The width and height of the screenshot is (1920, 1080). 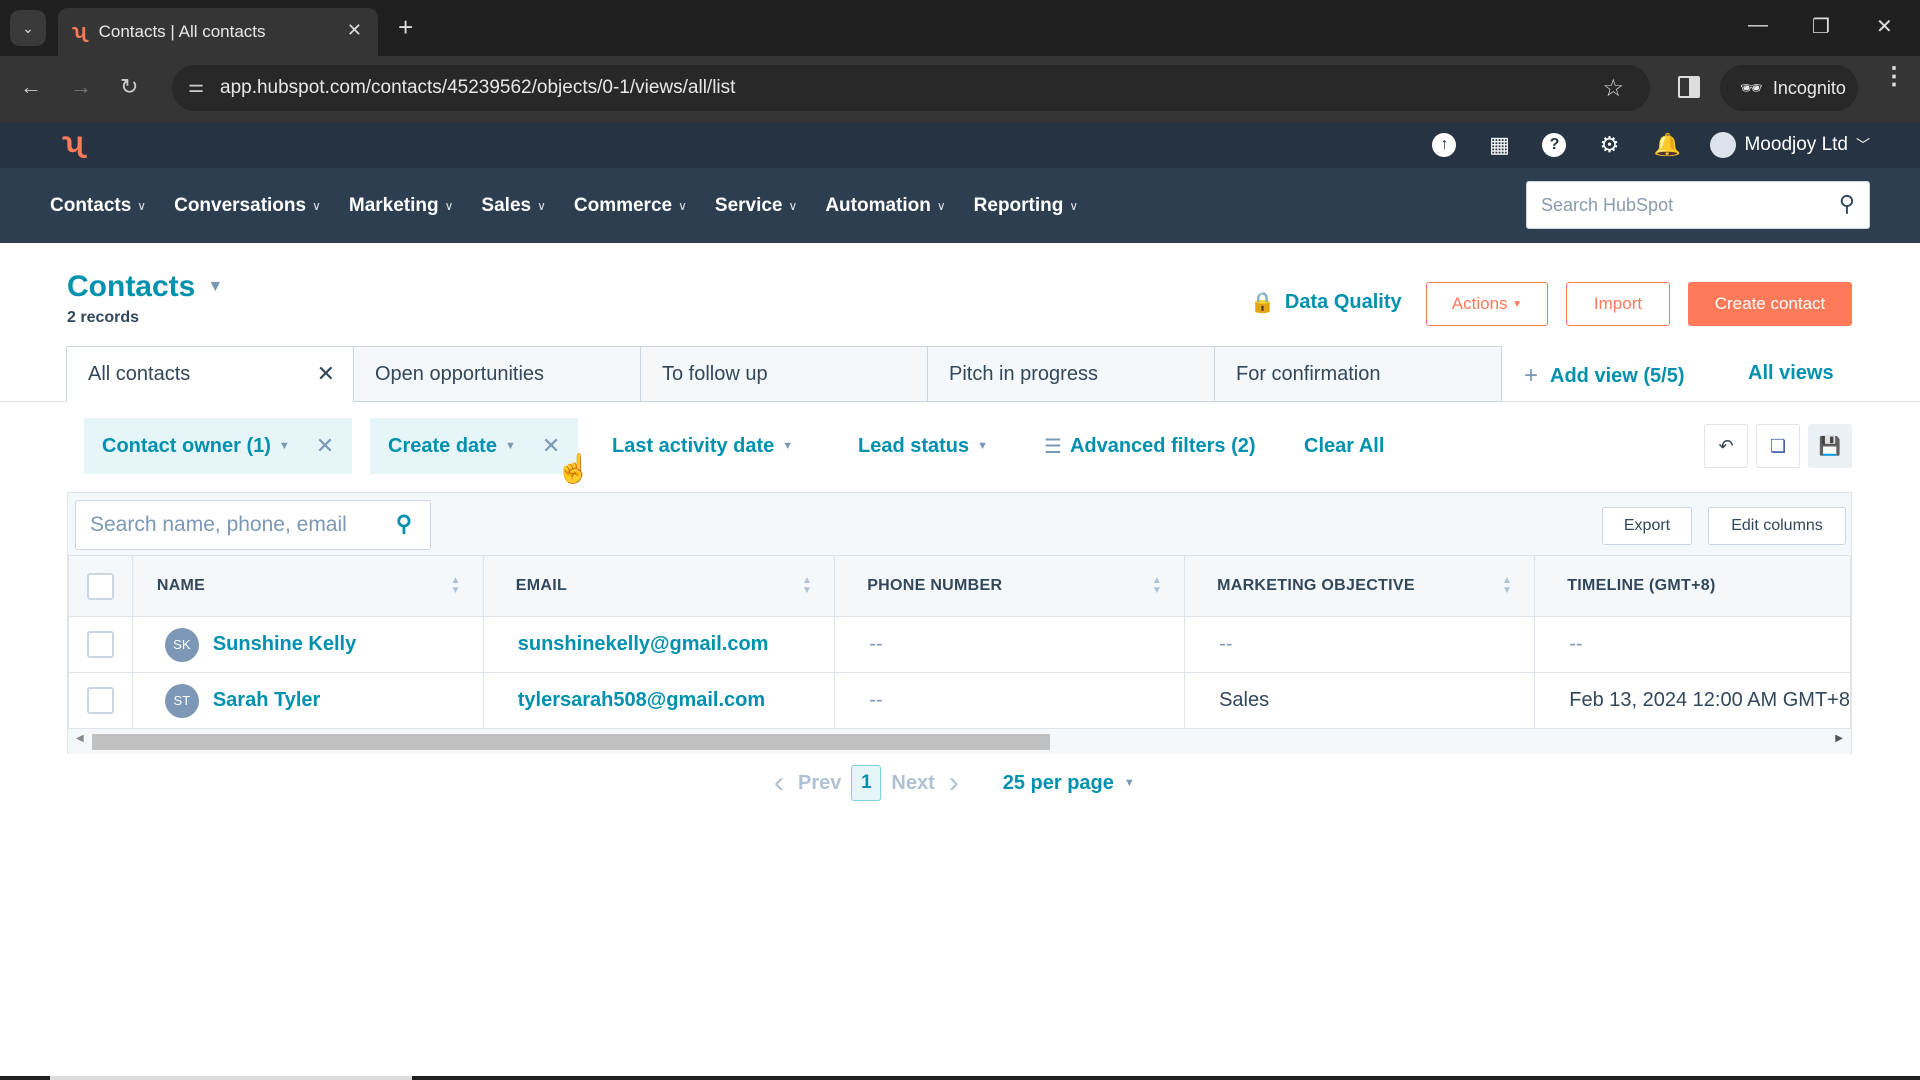 What do you see at coordinates (181, 644) in the screenshot?
I see `avatar: SK` at bounding box center [181, 644].